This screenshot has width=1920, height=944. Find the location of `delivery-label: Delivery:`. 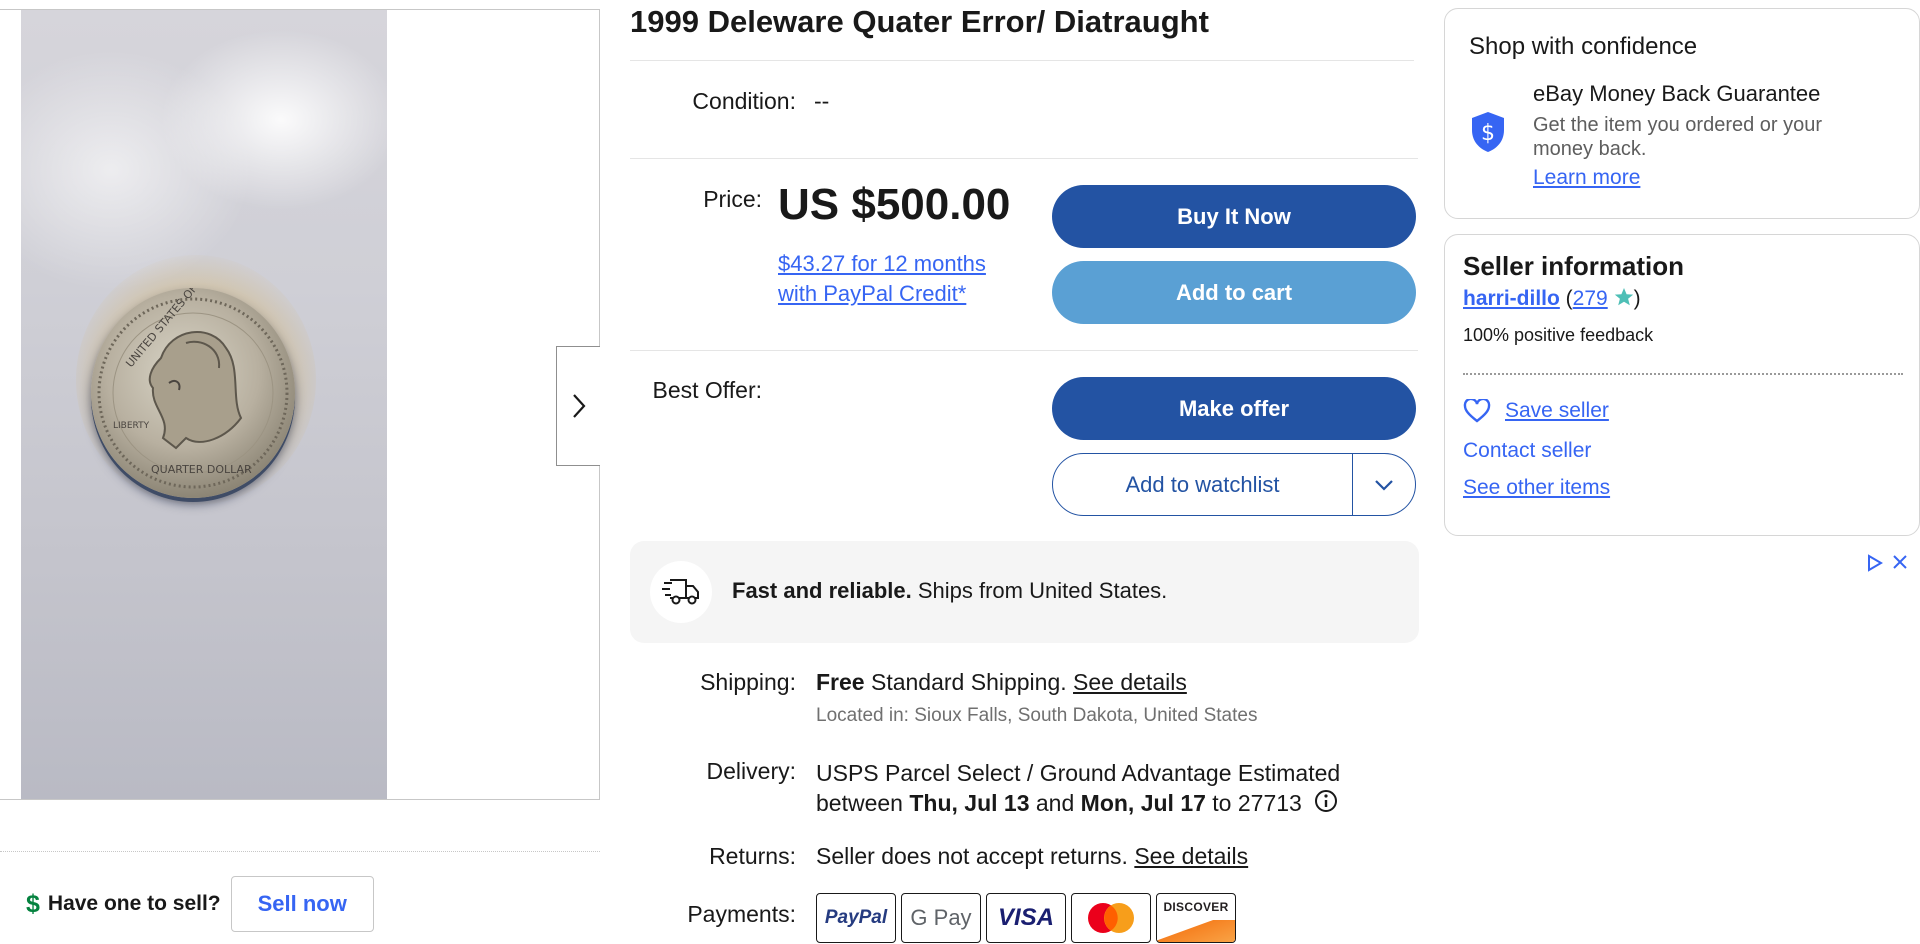

delivery-label: Delivery: is located at coordinates (751, 771).